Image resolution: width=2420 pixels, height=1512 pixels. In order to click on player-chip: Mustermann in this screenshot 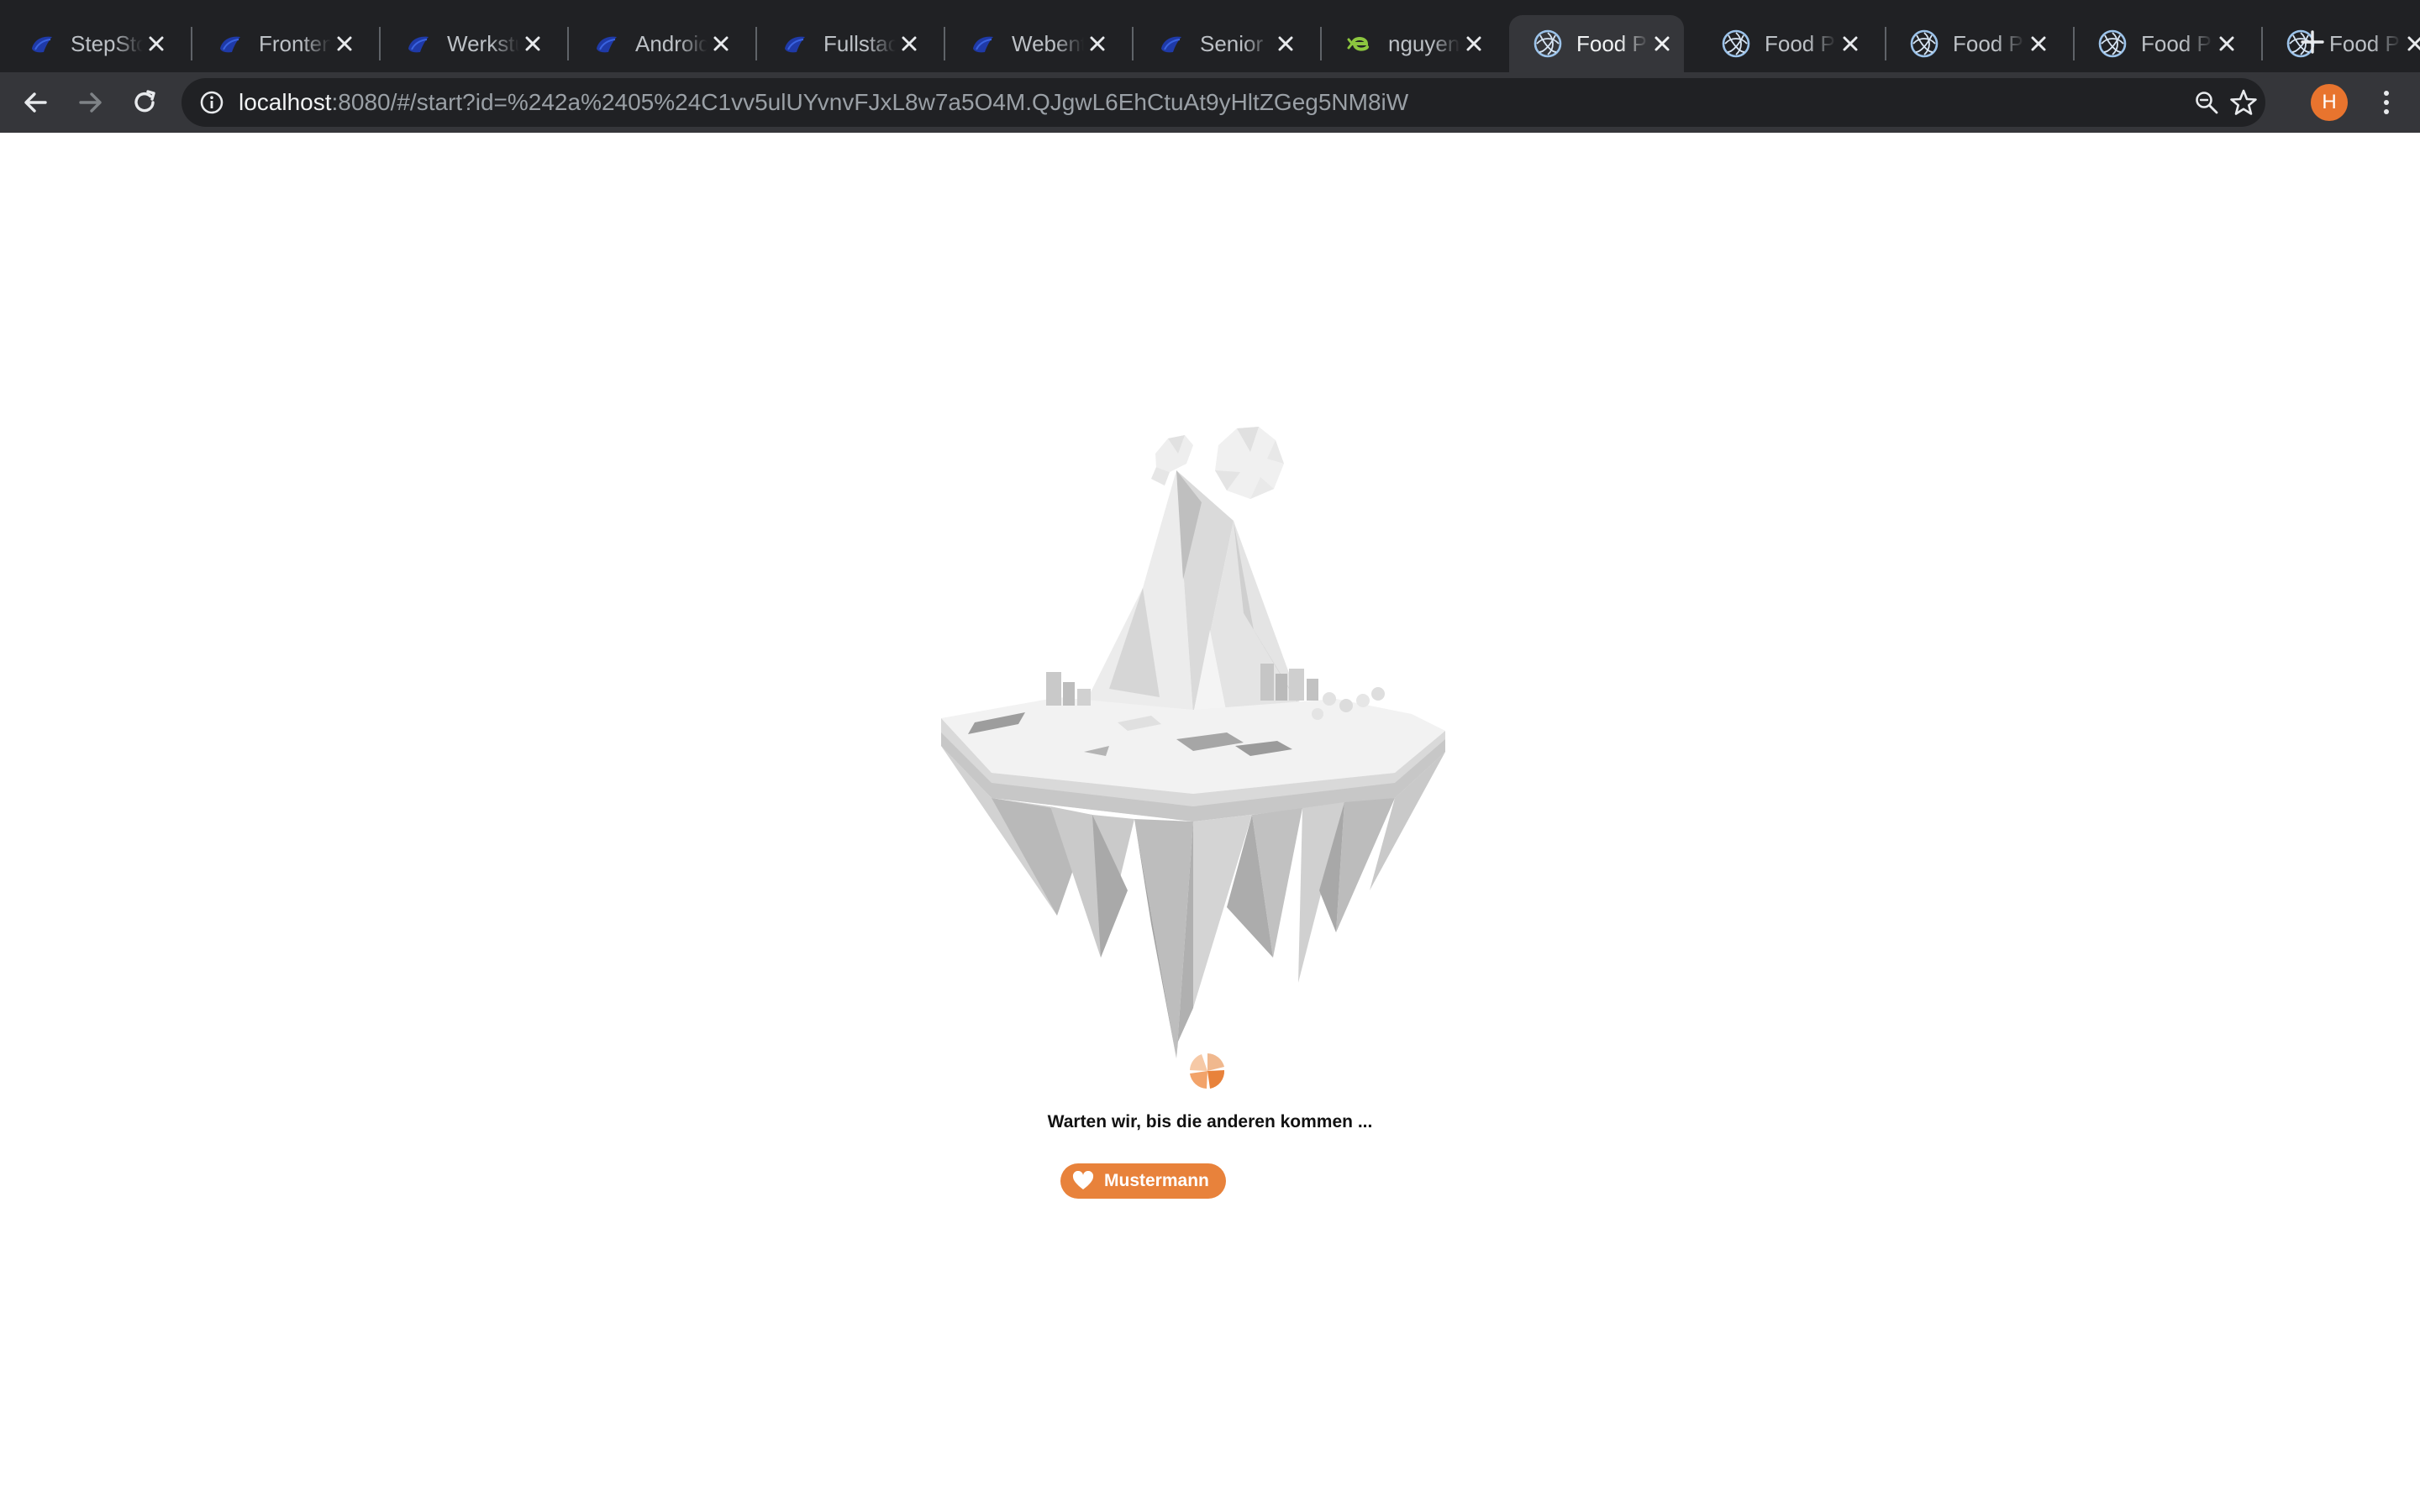, I will do `click(1143, 1181)`.